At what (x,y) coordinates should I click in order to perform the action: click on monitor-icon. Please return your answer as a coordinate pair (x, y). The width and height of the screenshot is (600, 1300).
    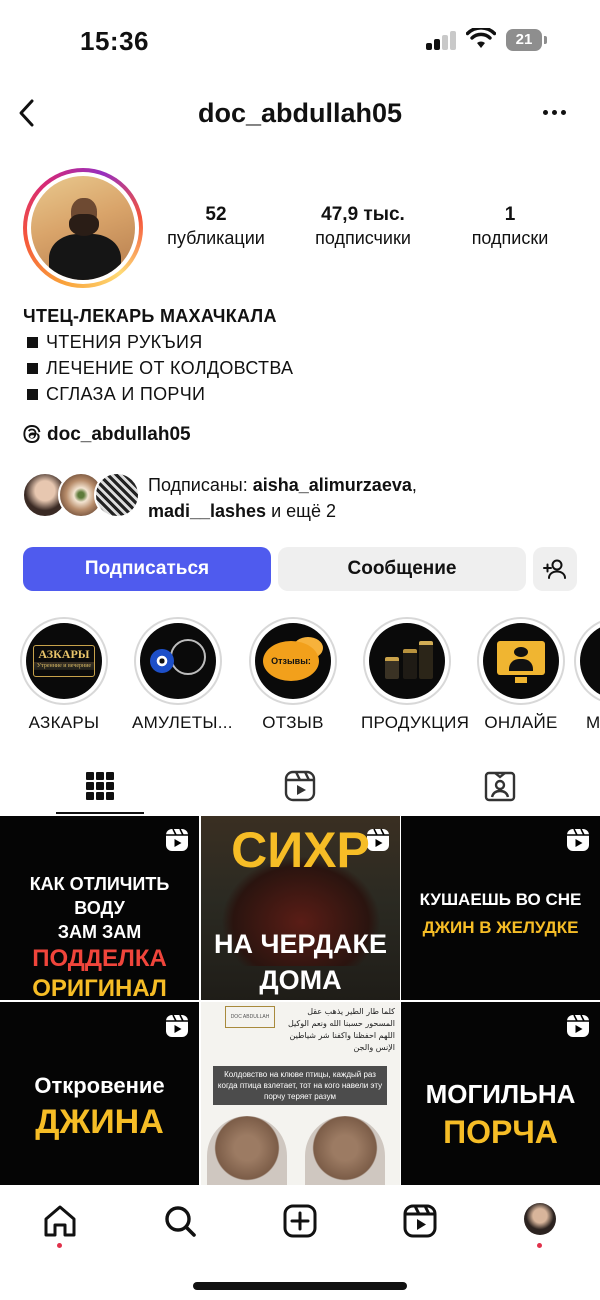
    Looking at the image, I should click on (521, 658).